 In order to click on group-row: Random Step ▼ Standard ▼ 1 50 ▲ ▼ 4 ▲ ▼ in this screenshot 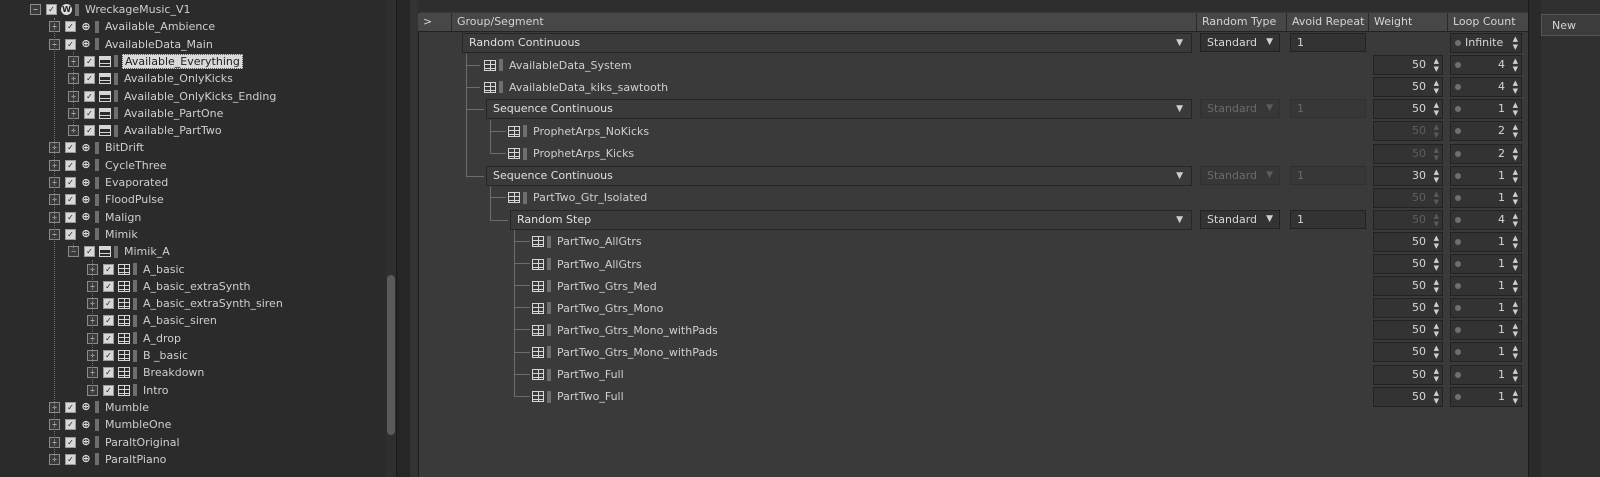, I will do `click(764, 220)`.